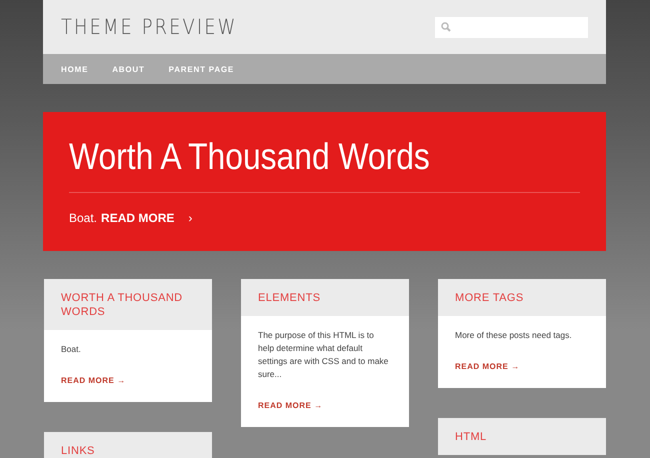 This screenshot has height=458, width=650. What do you see at coordinates (522, 436) in the screenshot?
I see `card-title: HTML` at bounding box center [522, 436].